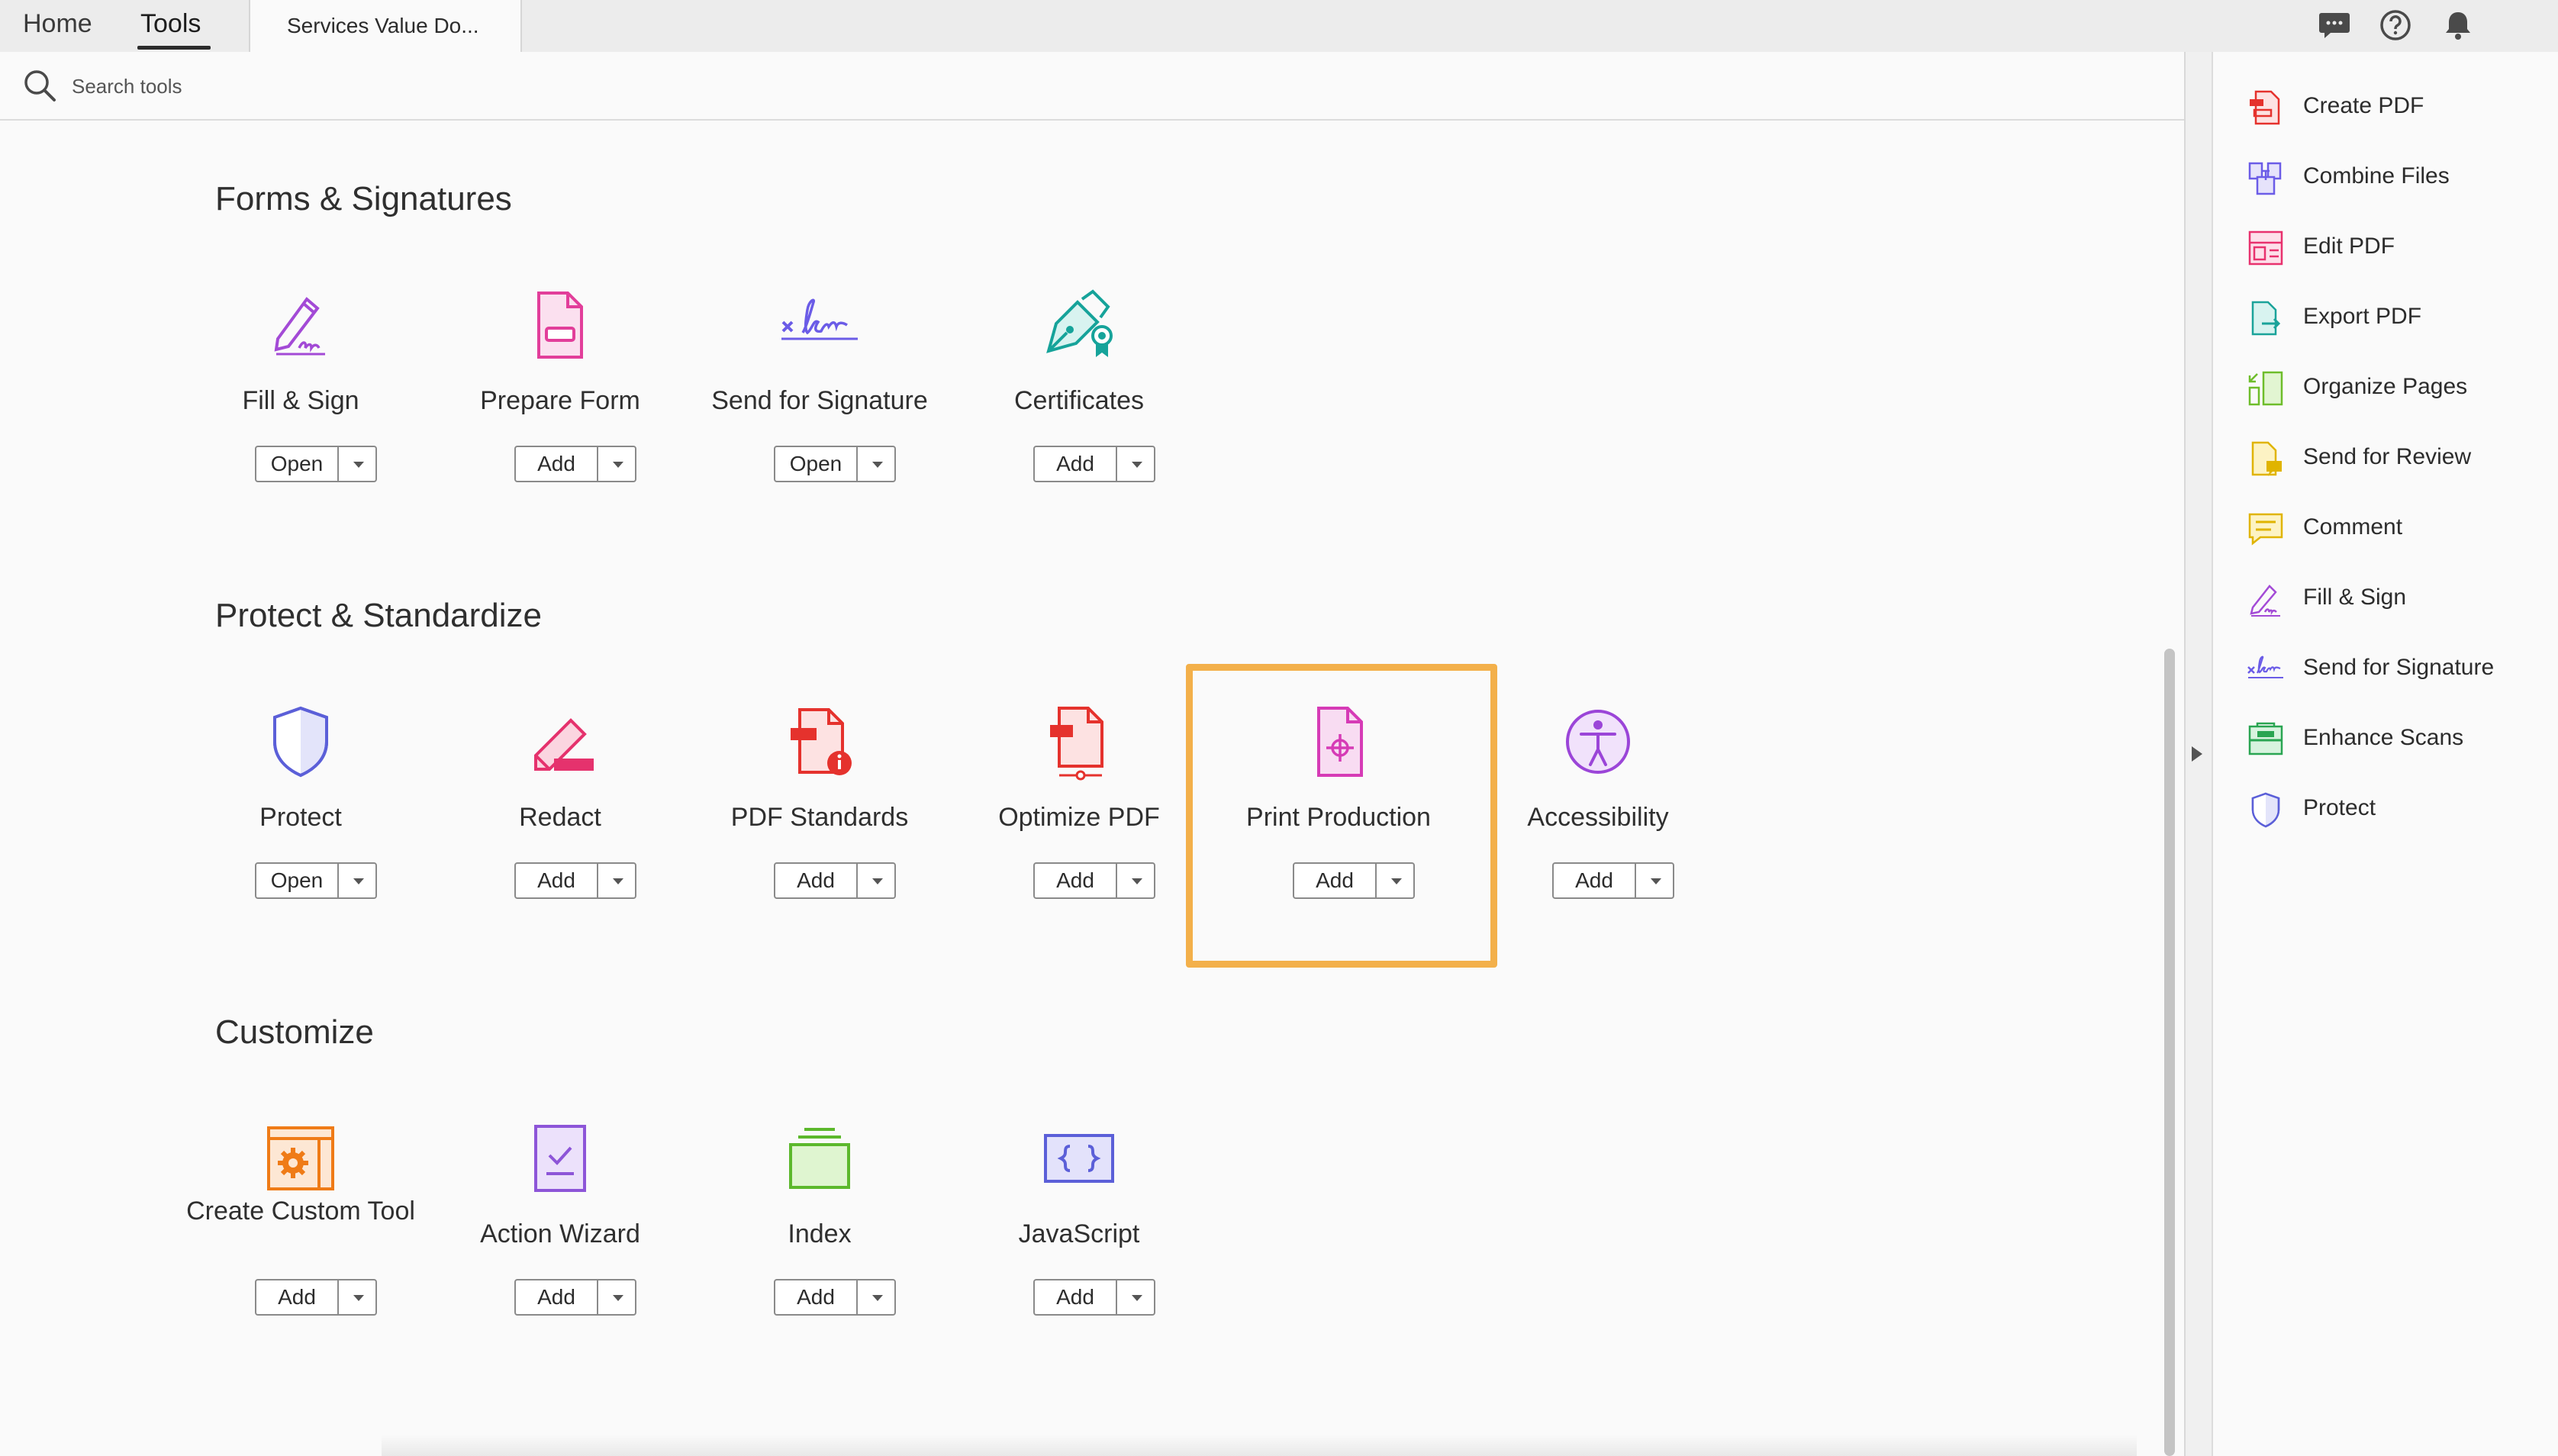 Image resolution: width=2558 pixels, height=1456 pixels. Describe the element at coordinates (2266, 458) in the screenshot. I see `send-review-icon` at that location.